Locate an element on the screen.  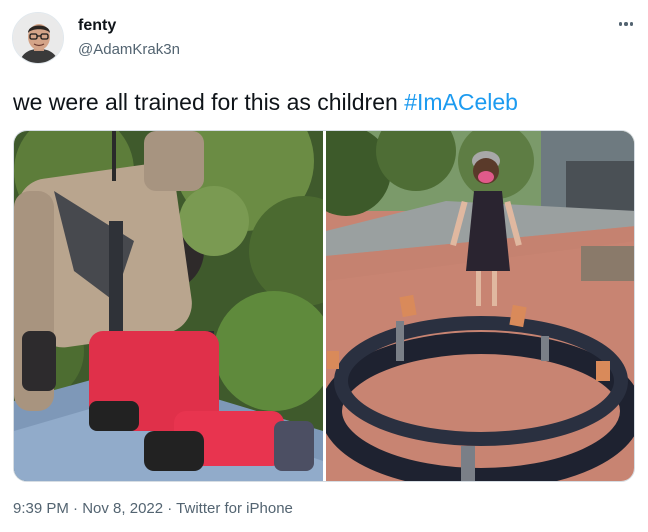
tweet-body: we were all trained for this as children is located at coordinates (209, 102).